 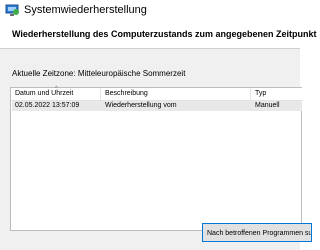 I want to click on sort-indicator-icon: ^, so click(x=56, y=89).